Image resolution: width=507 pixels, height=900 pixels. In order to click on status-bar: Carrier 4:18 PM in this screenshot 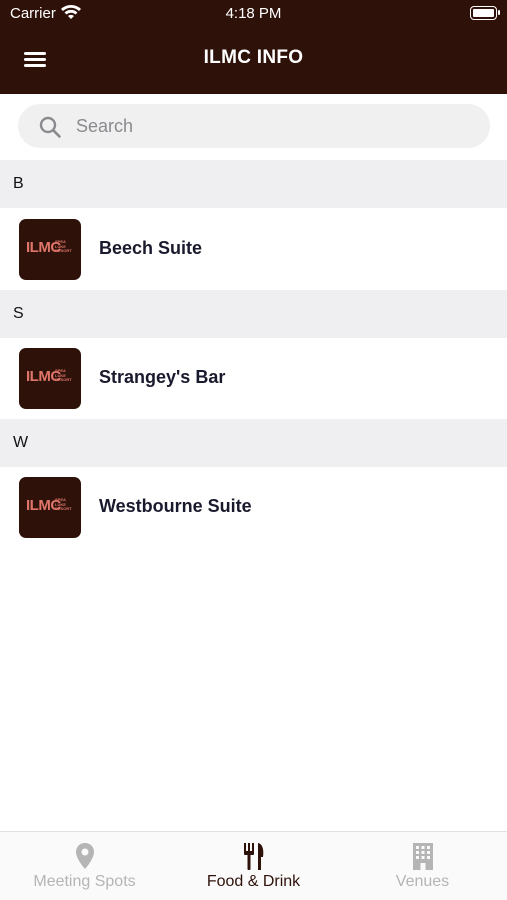, I will do `click(253, 15)`.